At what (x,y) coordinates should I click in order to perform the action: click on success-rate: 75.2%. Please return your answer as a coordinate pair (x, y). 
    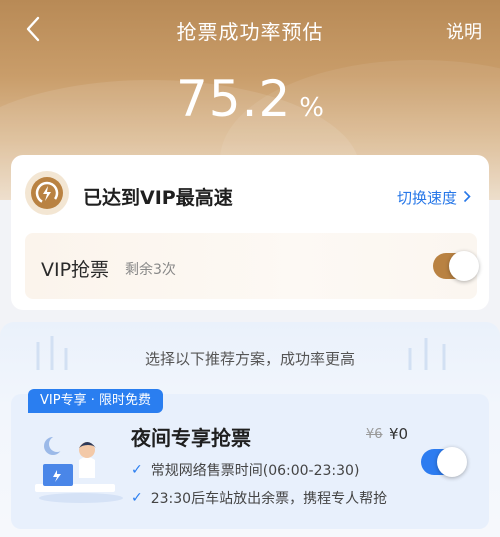
    Looking at the image, I should click on (250, 99).